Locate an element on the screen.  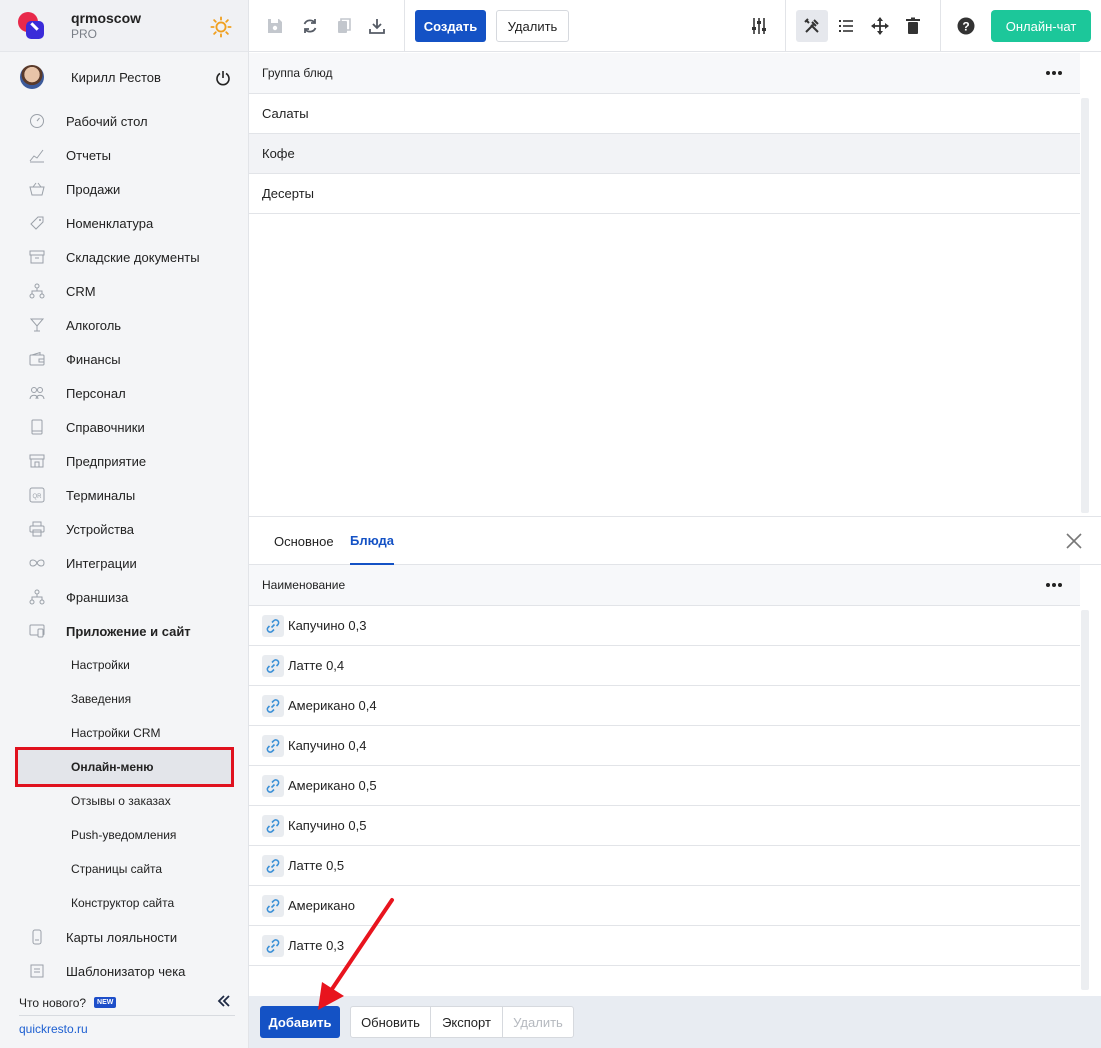
subnav-item-crm-settings: Настройки CRM is located at coordinates (124, 733).